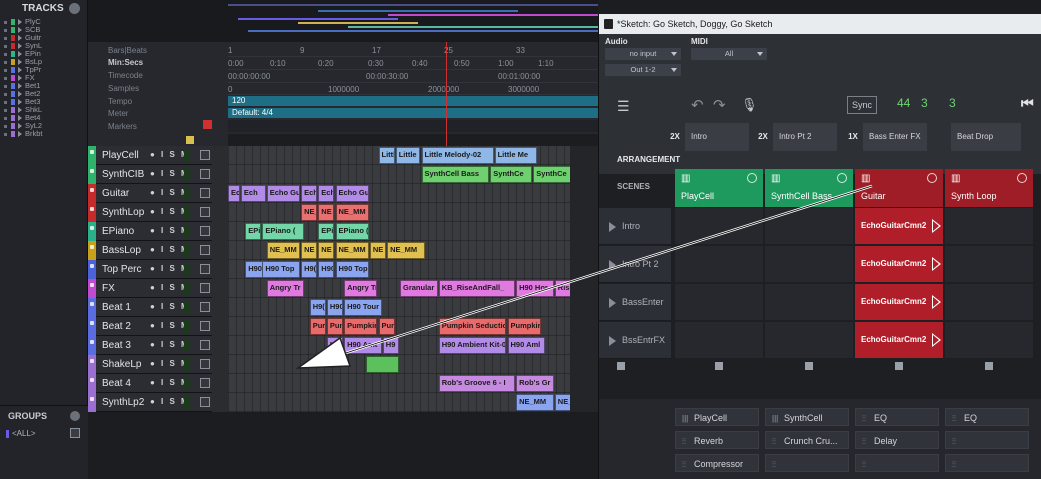  Describe the element at coordinates (635, 226) in the screenshot. I see `scene-row: Intro` at that location.